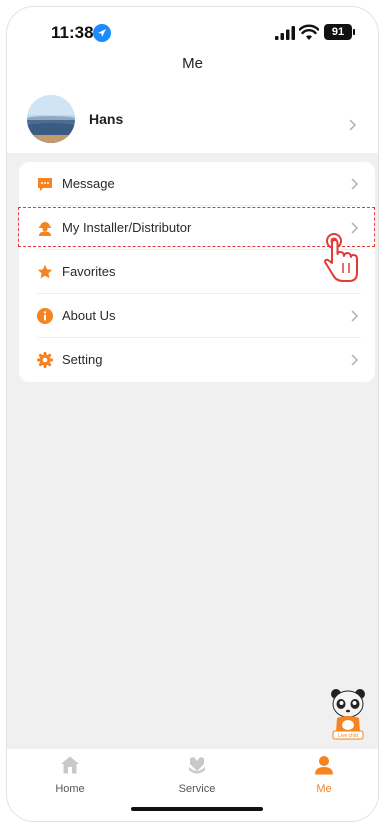 This screenshot has width=385, height=828. Describe the element at coordinates (70, 775) in the screenshot. I see `nav-home: Home` at that location.